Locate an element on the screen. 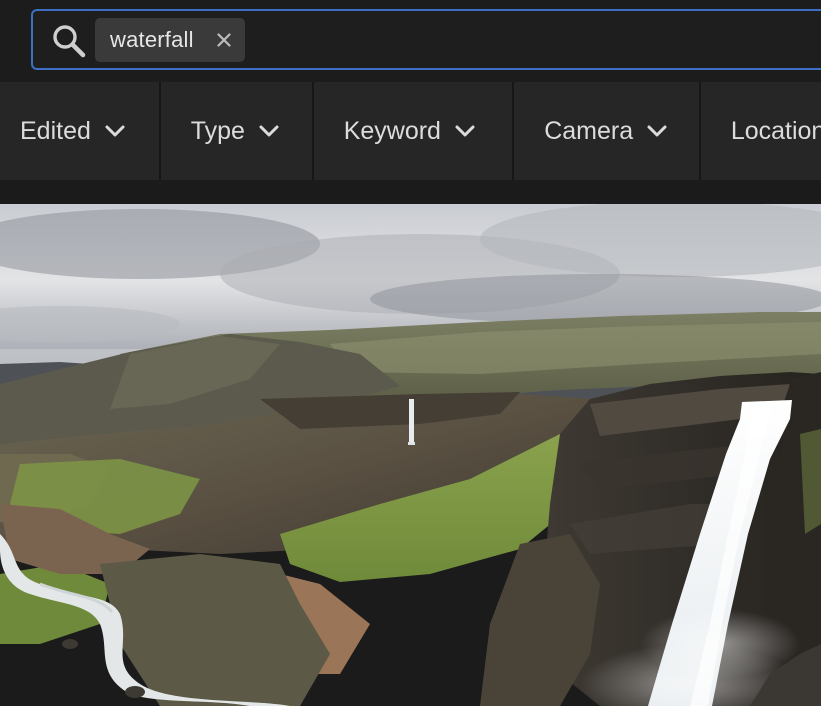 This screenshot has height=706, width=821. search-token-chip: waterfall is located at coordinates (170, 40).